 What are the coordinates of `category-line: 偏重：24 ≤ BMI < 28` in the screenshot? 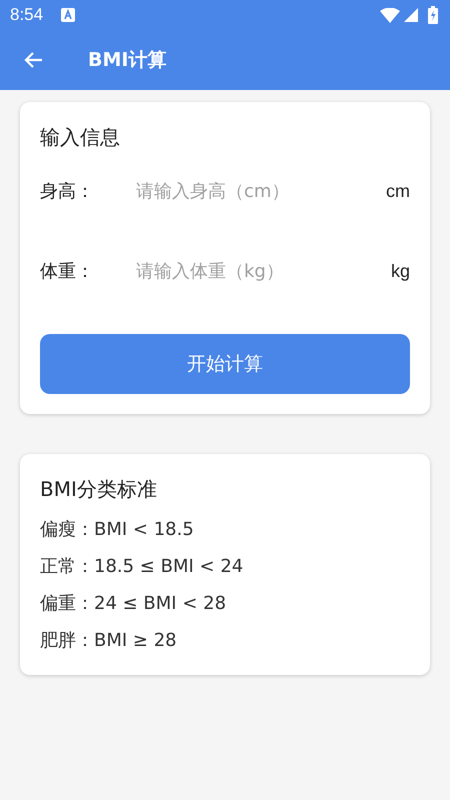 It's located at (134, 604).